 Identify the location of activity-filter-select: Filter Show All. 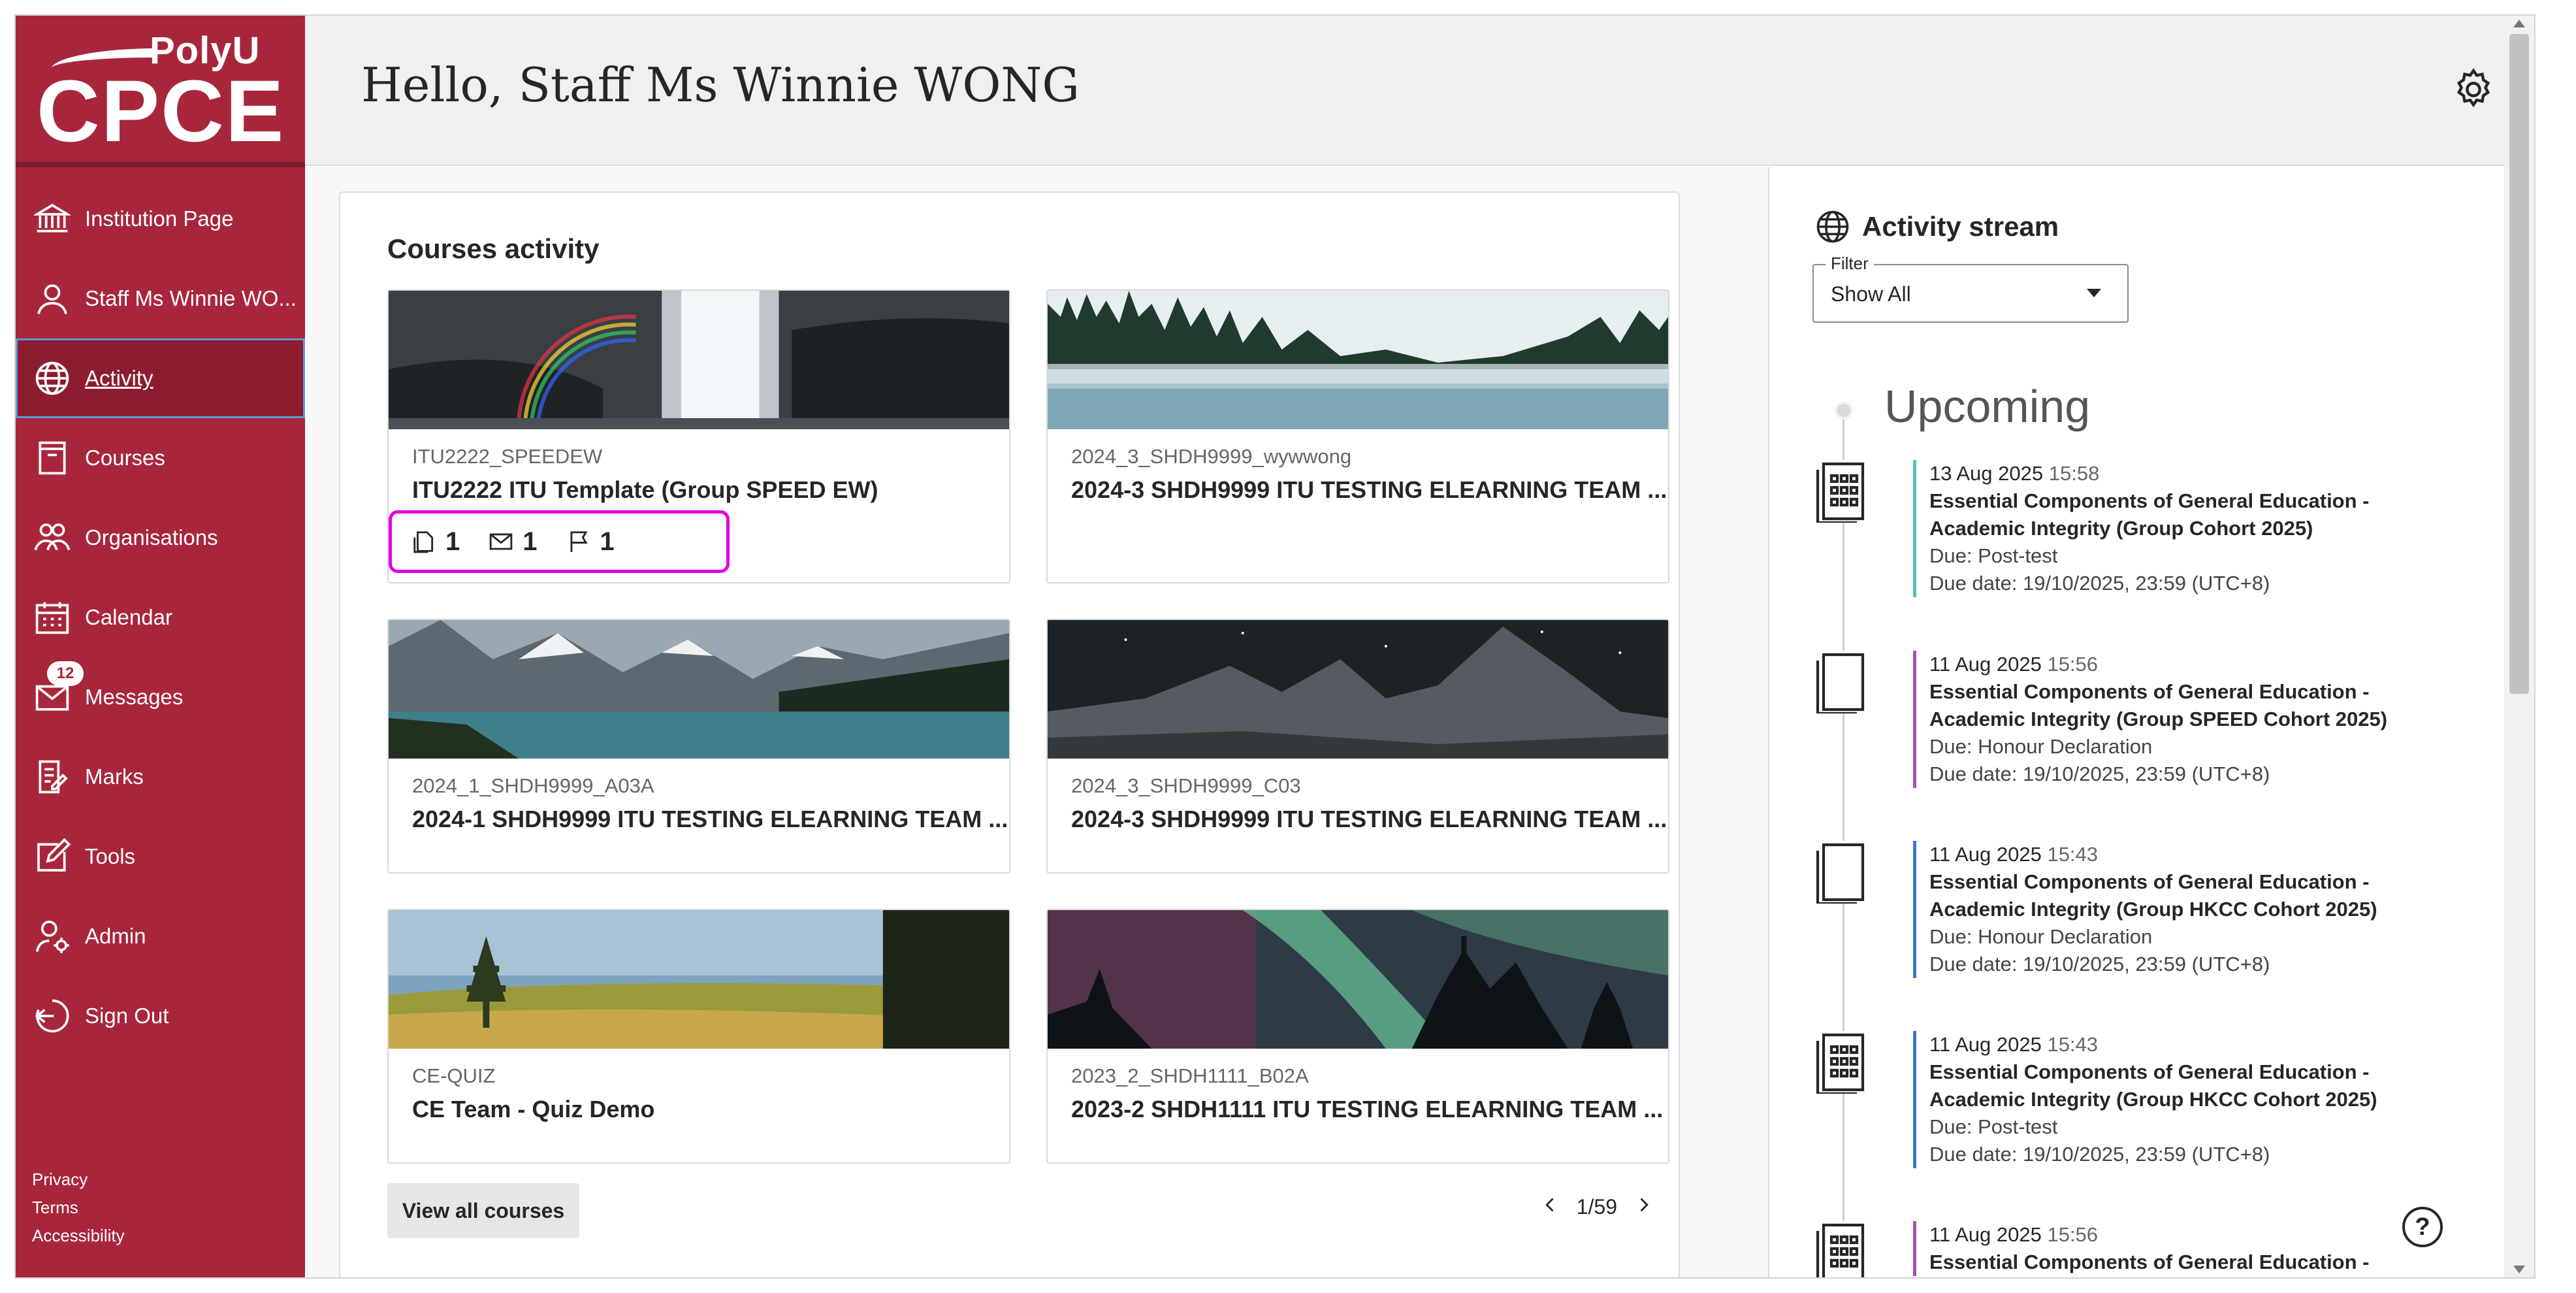
(1970, 288).